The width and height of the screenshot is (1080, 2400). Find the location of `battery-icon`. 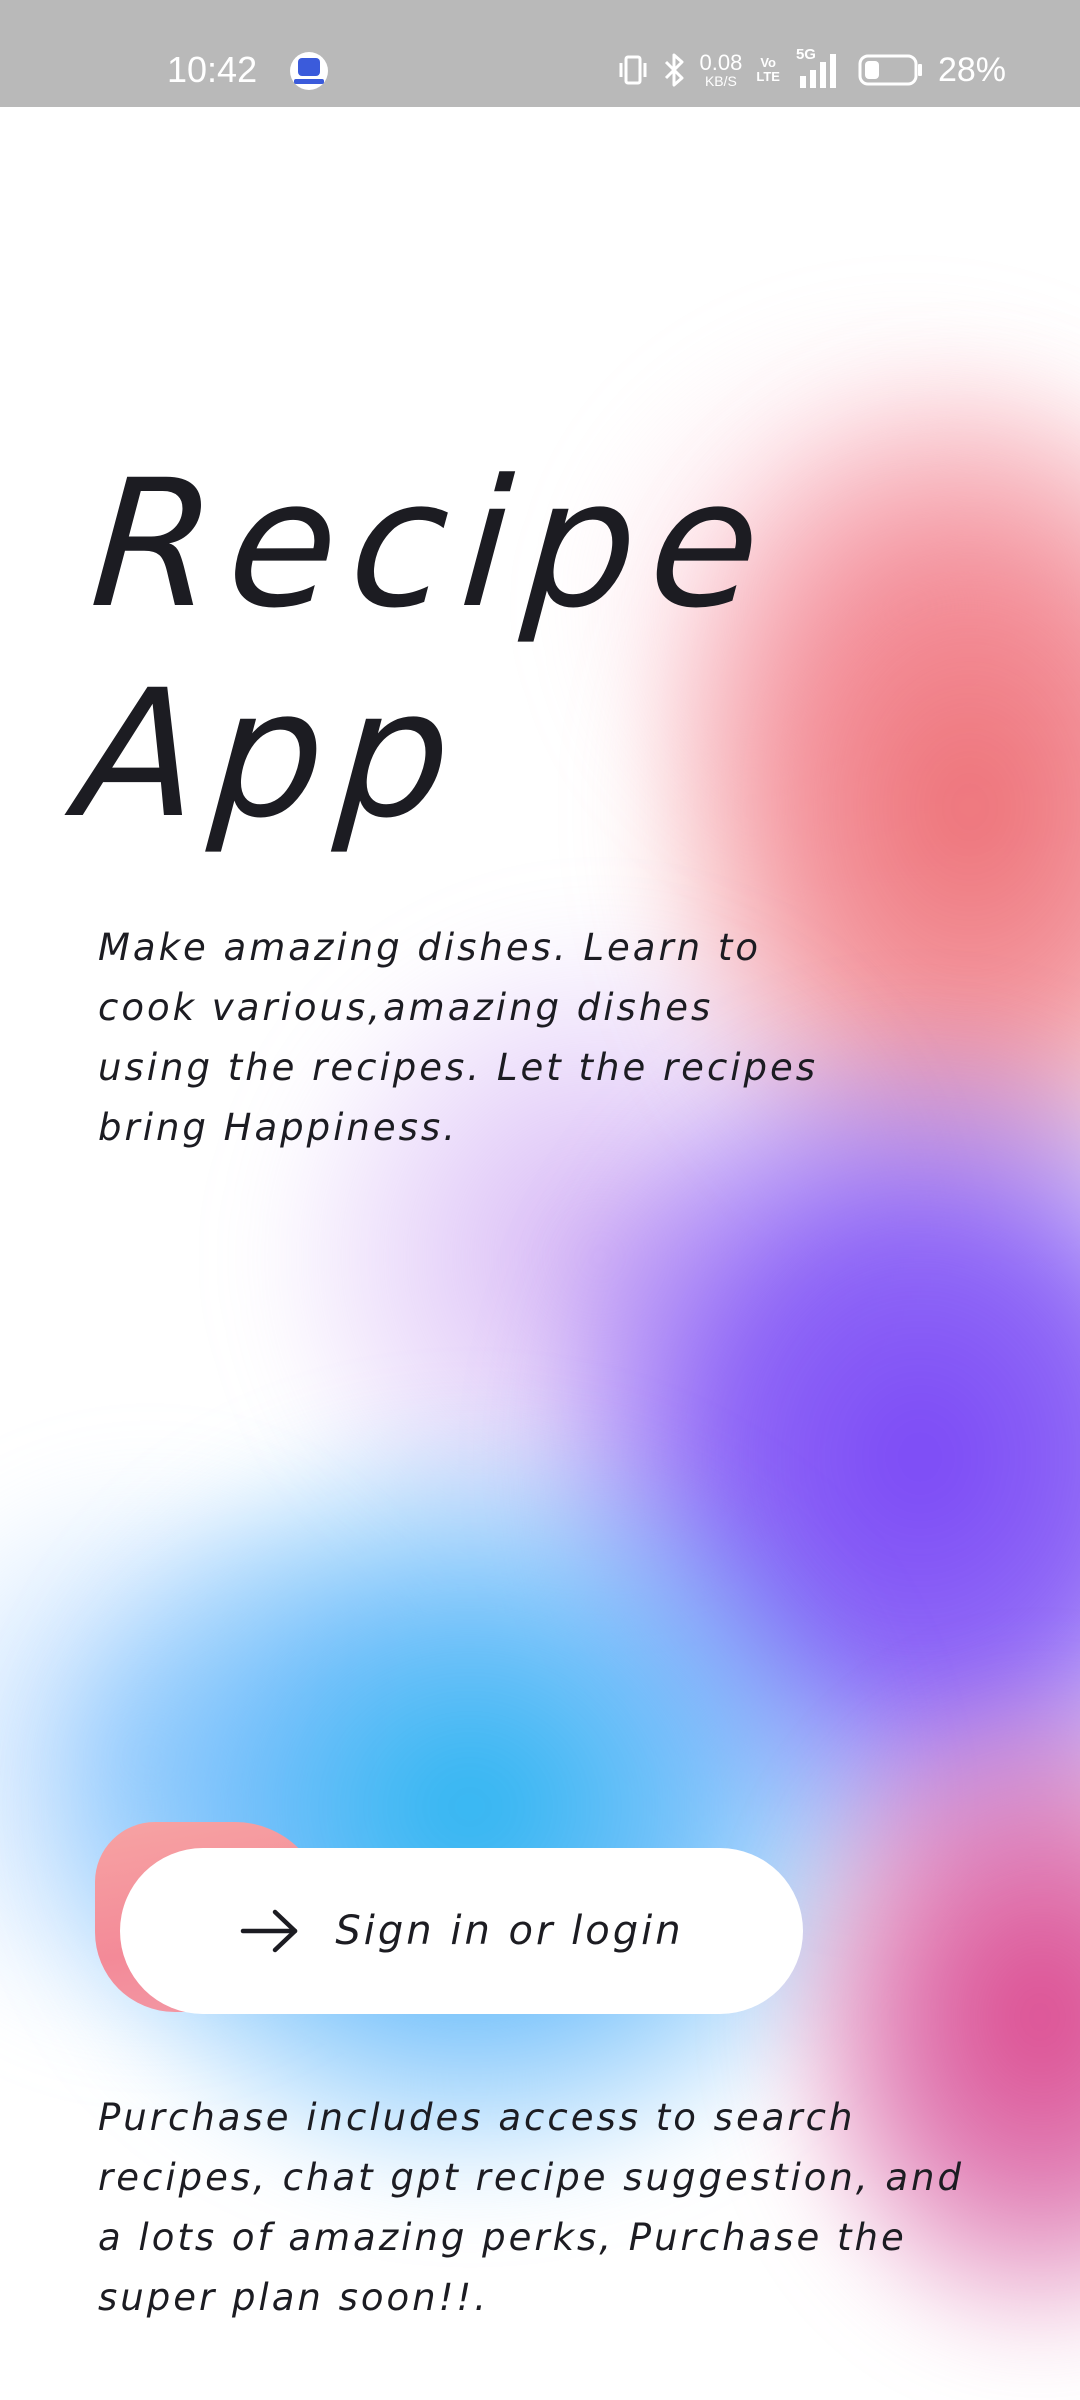

battery-icon is located at coordinates (890, 70).